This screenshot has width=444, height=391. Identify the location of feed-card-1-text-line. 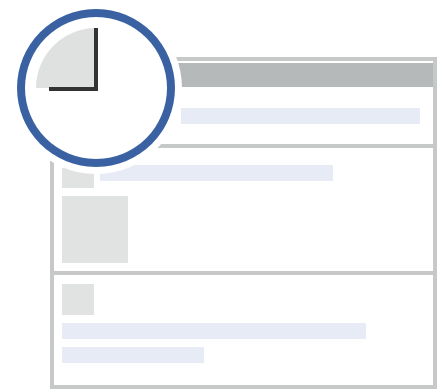
(300, 116).